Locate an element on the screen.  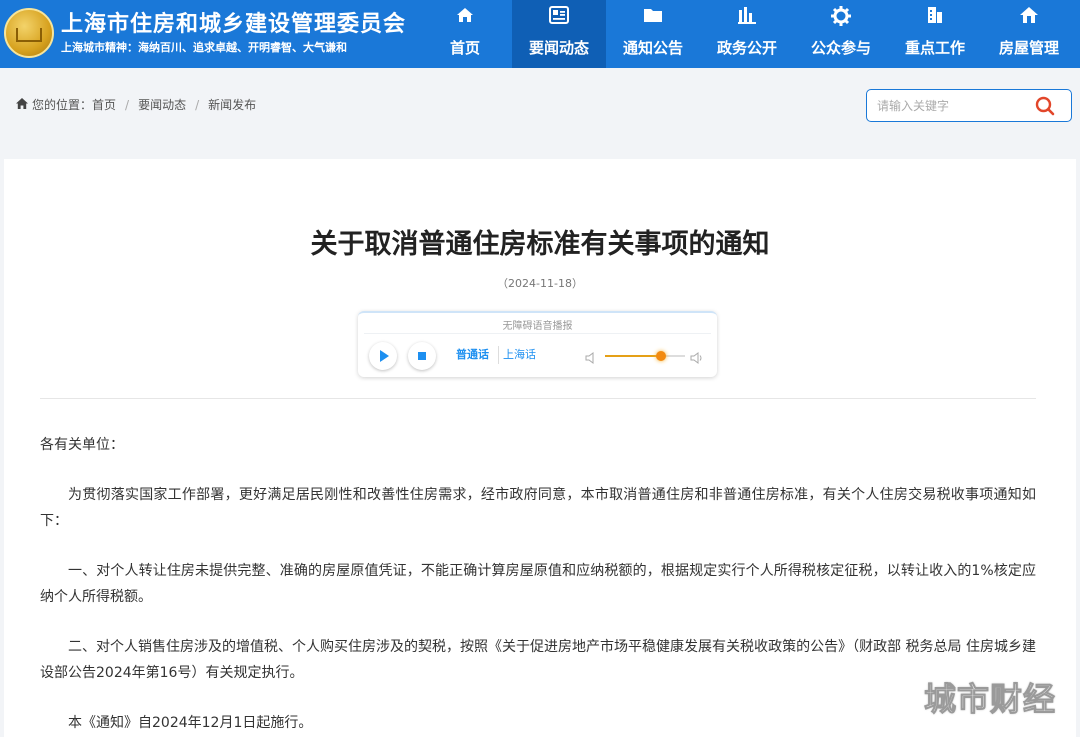
nav-key-work: 重点工作 is located at coordinates (935, 34).